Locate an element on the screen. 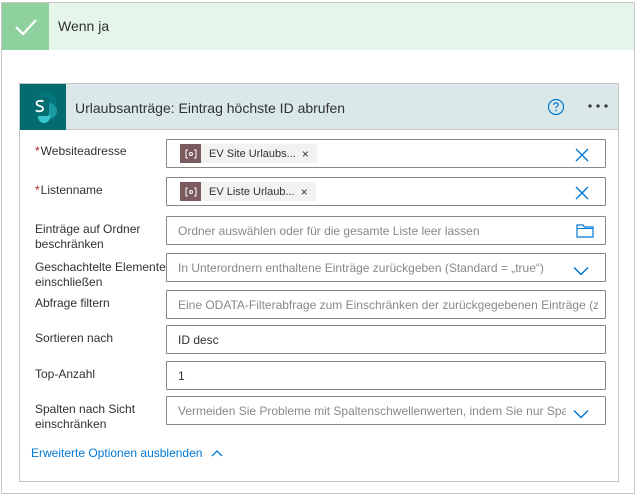  filter-query-label: Abfrage filtern is located at coordinates (72, 303).